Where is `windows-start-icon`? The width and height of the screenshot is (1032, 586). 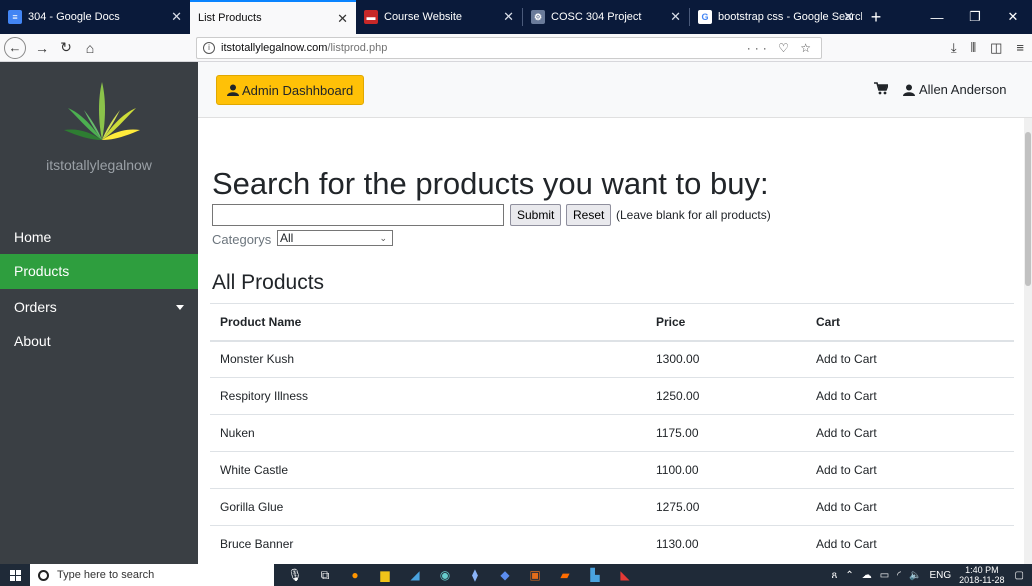 windows-start-icon is located at coordinates (15, 575).